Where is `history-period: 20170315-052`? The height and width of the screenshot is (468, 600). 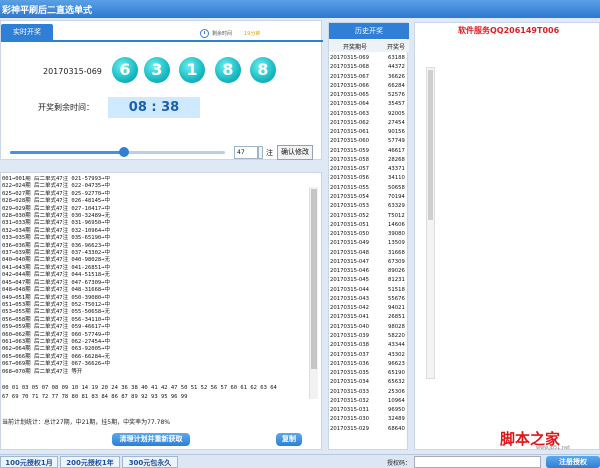
history-period: 20170315-052 is located at coordinates (349, 215).